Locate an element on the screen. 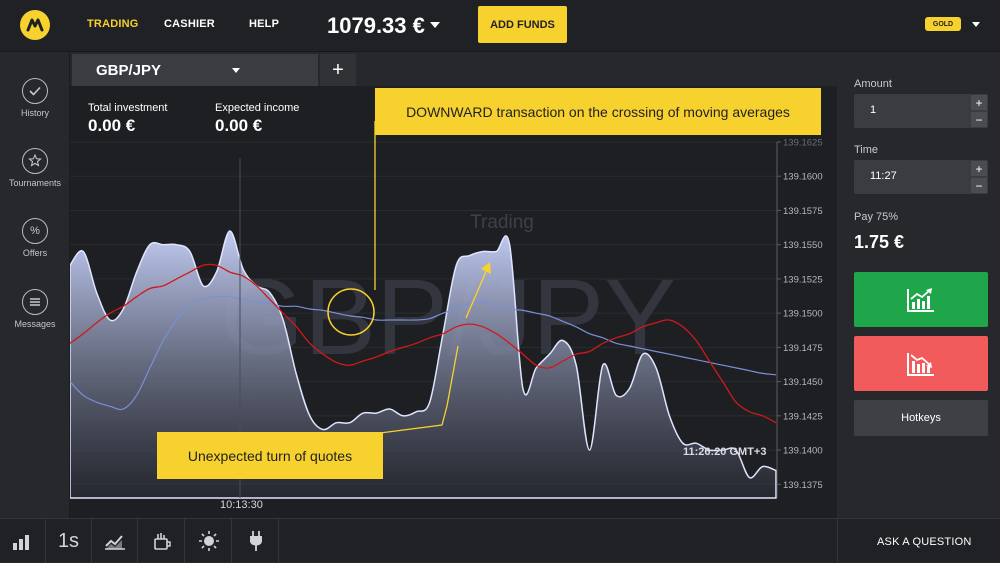  trade-down-button is located at coordinates (921, 363).